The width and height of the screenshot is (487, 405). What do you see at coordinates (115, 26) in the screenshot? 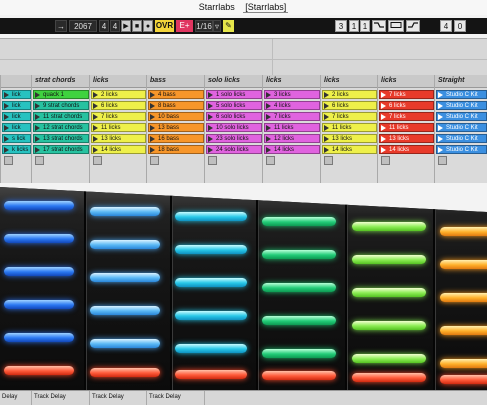
I see `song-position-sixteenths: 4` at bounding box center [115, 26].